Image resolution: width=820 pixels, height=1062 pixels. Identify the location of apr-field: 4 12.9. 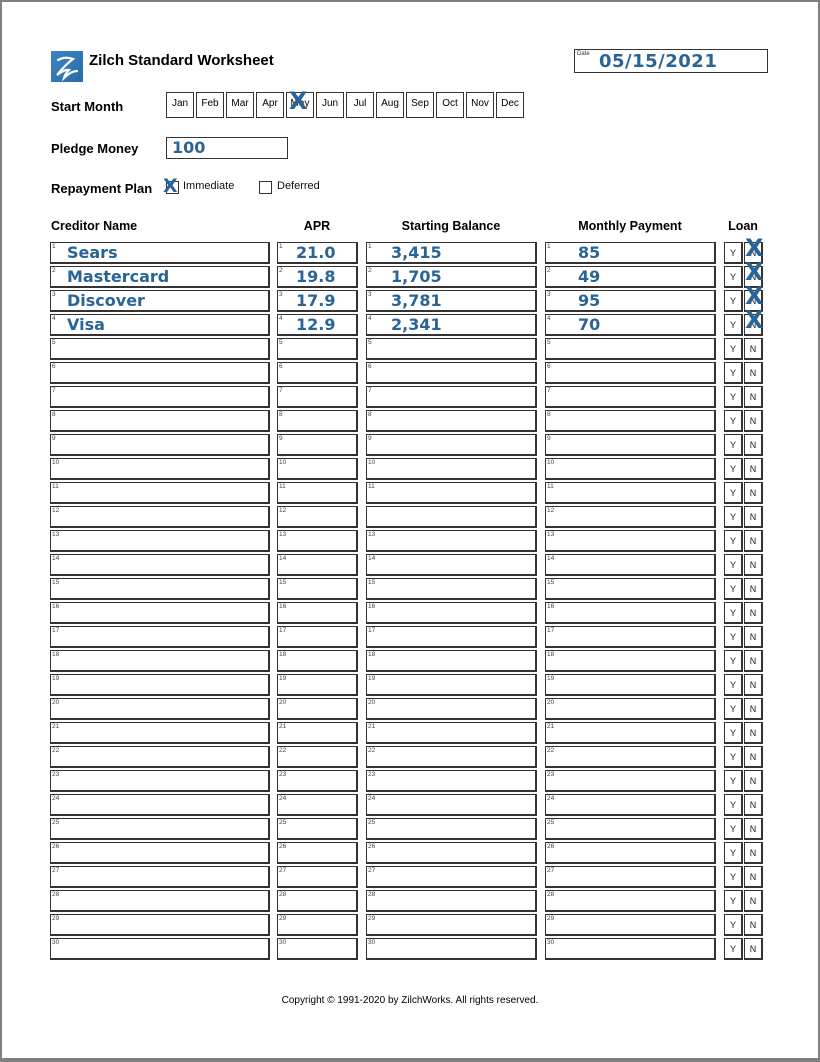
(317, 325).